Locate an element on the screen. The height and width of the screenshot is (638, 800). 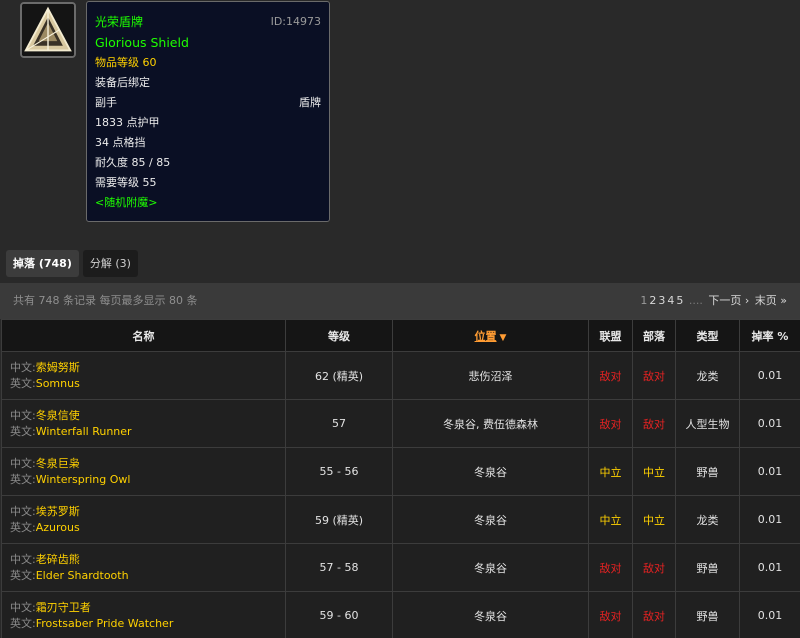
column-header-location-label: 位置 is located at coordinates (486, 336).